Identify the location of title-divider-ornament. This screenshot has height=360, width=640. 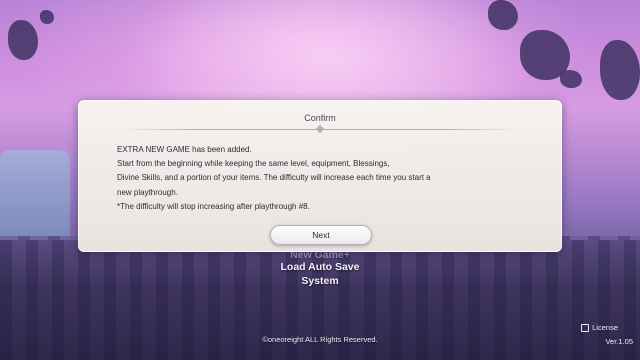
(320, 129).